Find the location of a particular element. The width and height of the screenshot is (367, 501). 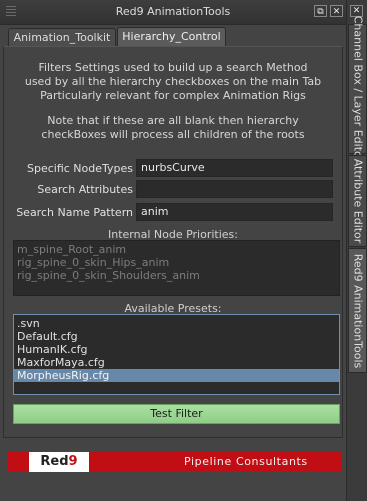

side-tab-label: Attribute Editor is located at coordinates (357, 201).